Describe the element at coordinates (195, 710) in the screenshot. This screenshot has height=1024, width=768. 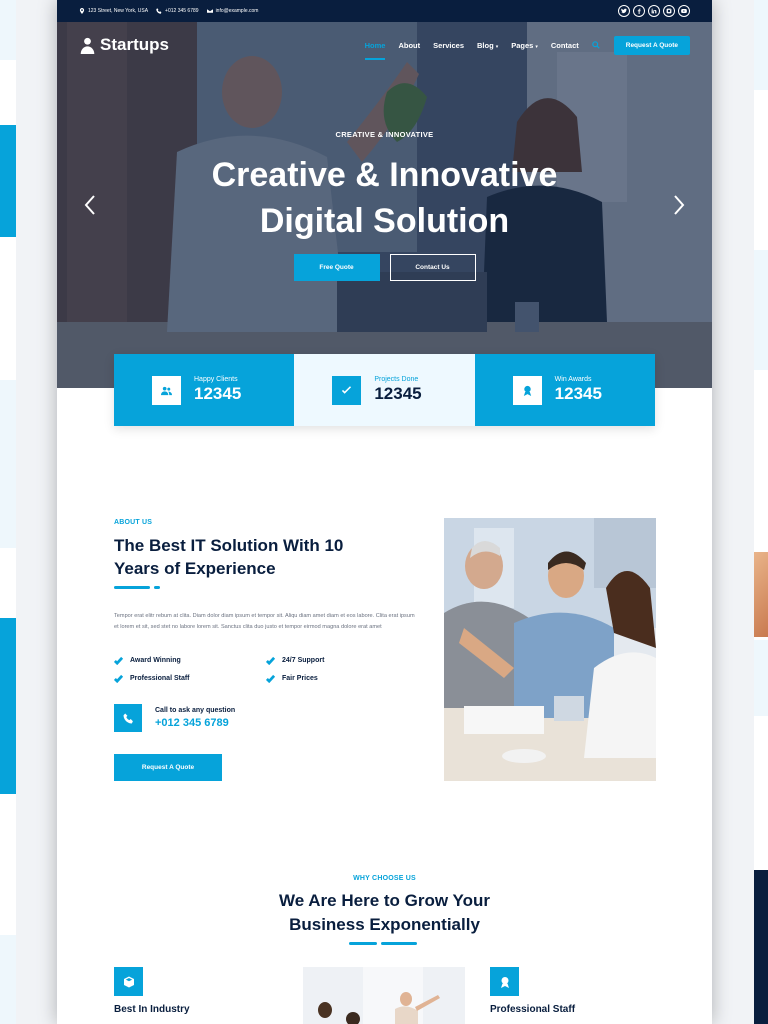
I see `call-label: Call to ask any question` at that location.